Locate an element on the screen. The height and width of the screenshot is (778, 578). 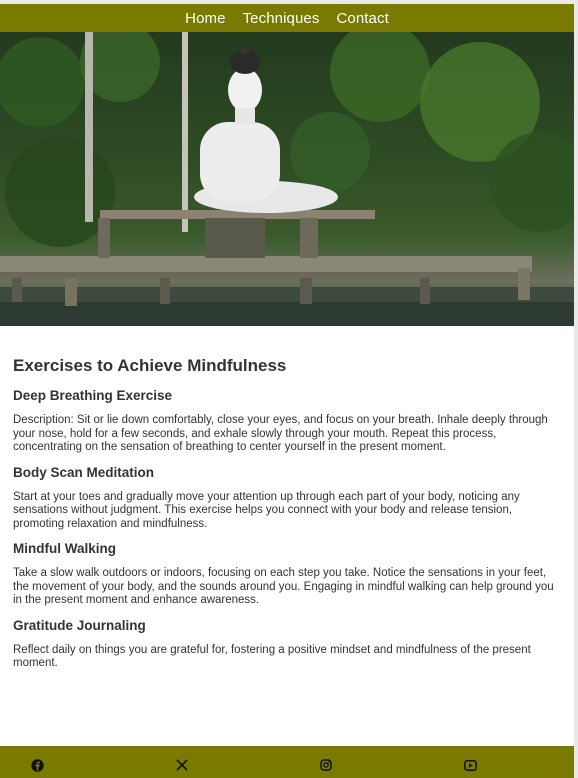
section-heading-gratitude-journaling: Gratitude Journaling is located at coordinates (79, 625).